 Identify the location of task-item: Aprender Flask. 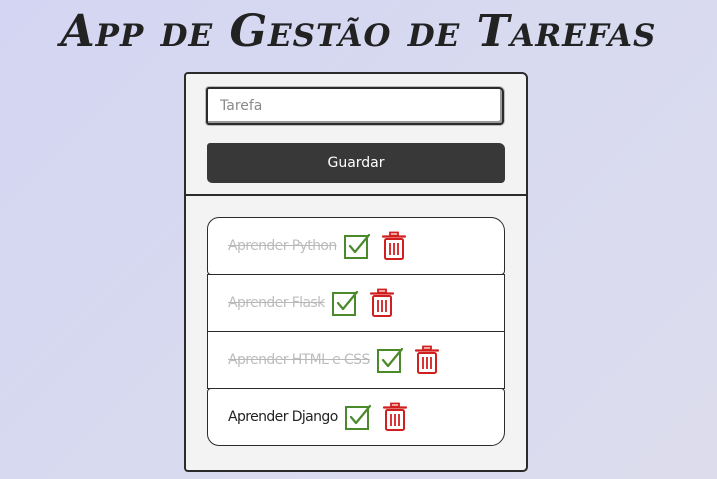
(356, 303).